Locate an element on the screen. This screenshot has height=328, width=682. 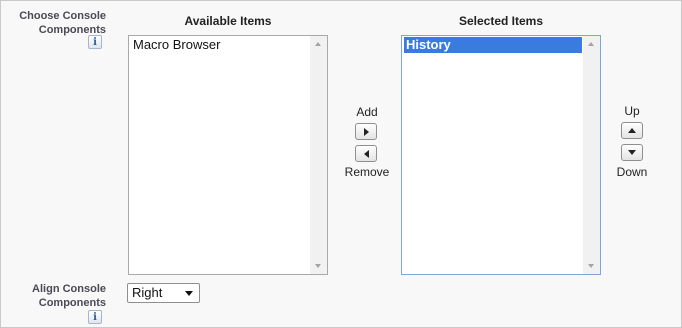
move-up-button is located at coordinates (632, 130).